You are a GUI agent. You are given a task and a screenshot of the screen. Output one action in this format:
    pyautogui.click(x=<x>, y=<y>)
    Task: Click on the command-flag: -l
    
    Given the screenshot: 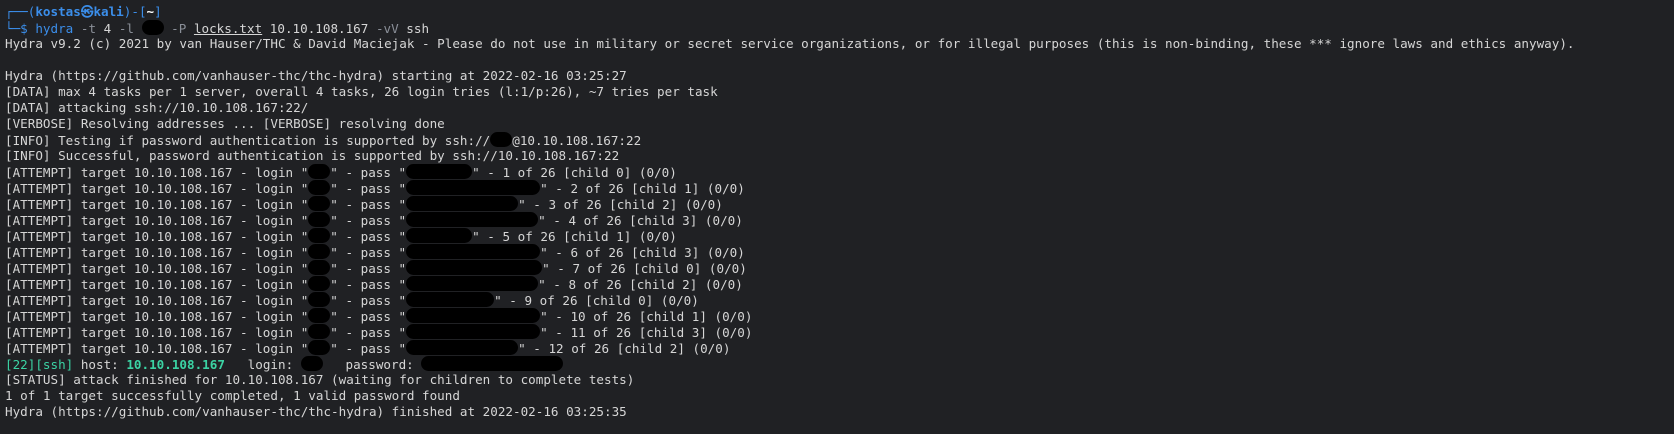 What is the action you would take?
    pyautogui.click(x=126, y=28)
    